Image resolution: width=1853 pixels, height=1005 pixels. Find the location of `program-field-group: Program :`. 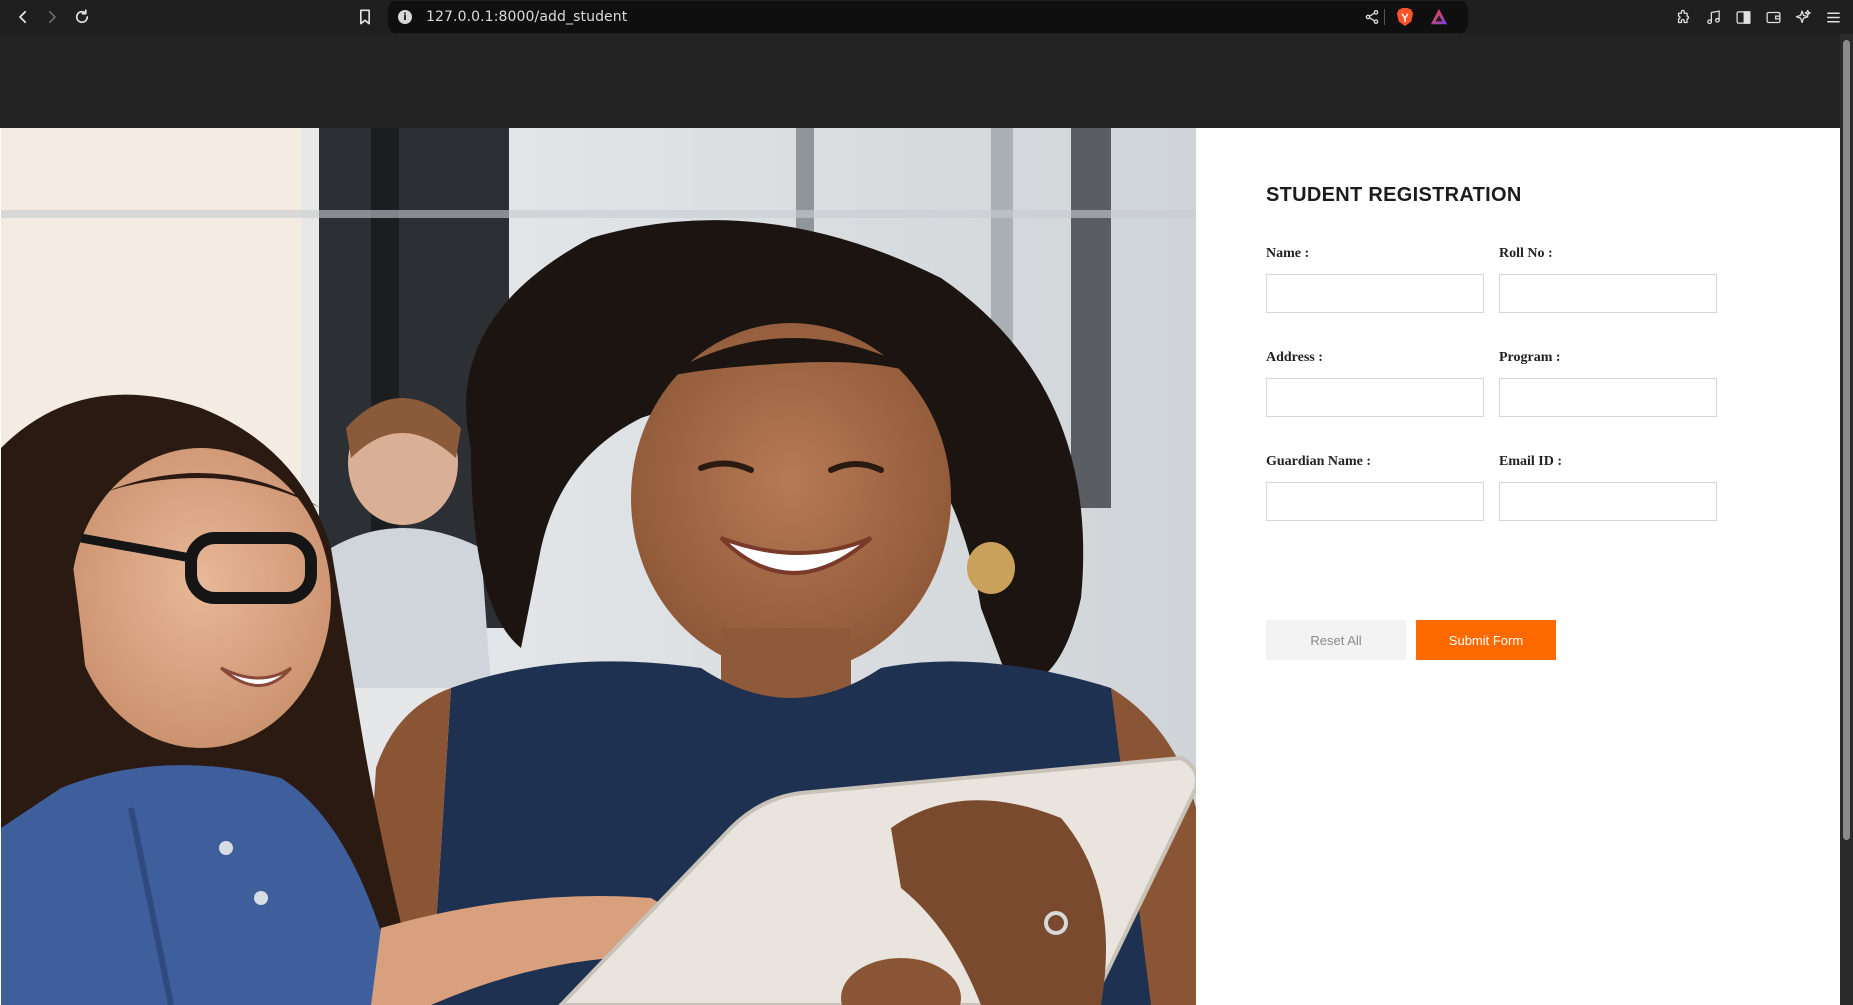

program-field-group: Program : is located at coordinates (1608, 383).